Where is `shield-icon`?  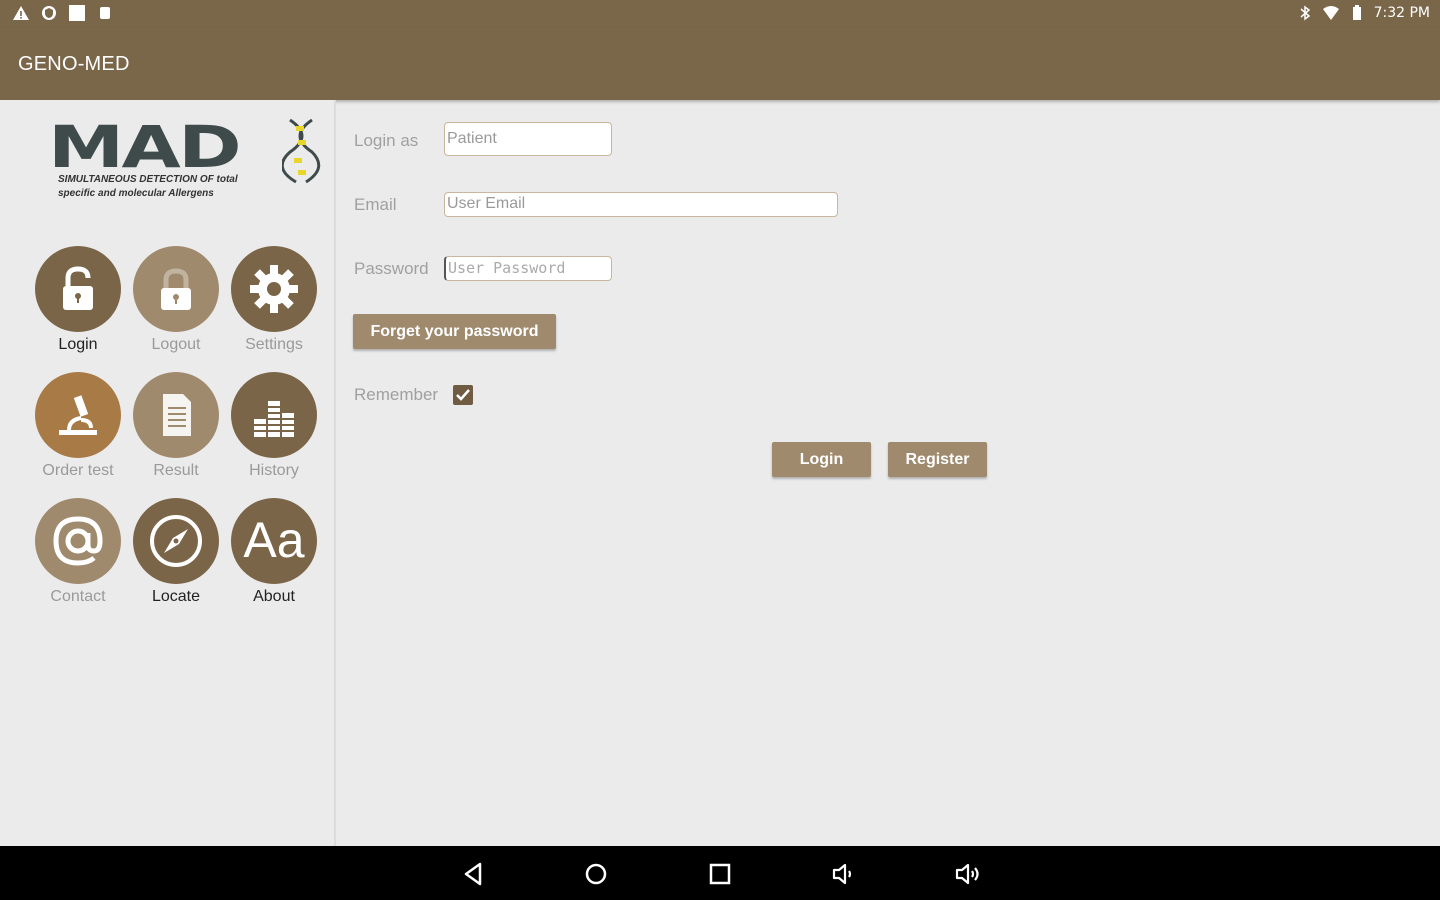 shield-icon is located at coordinates (49, 13).